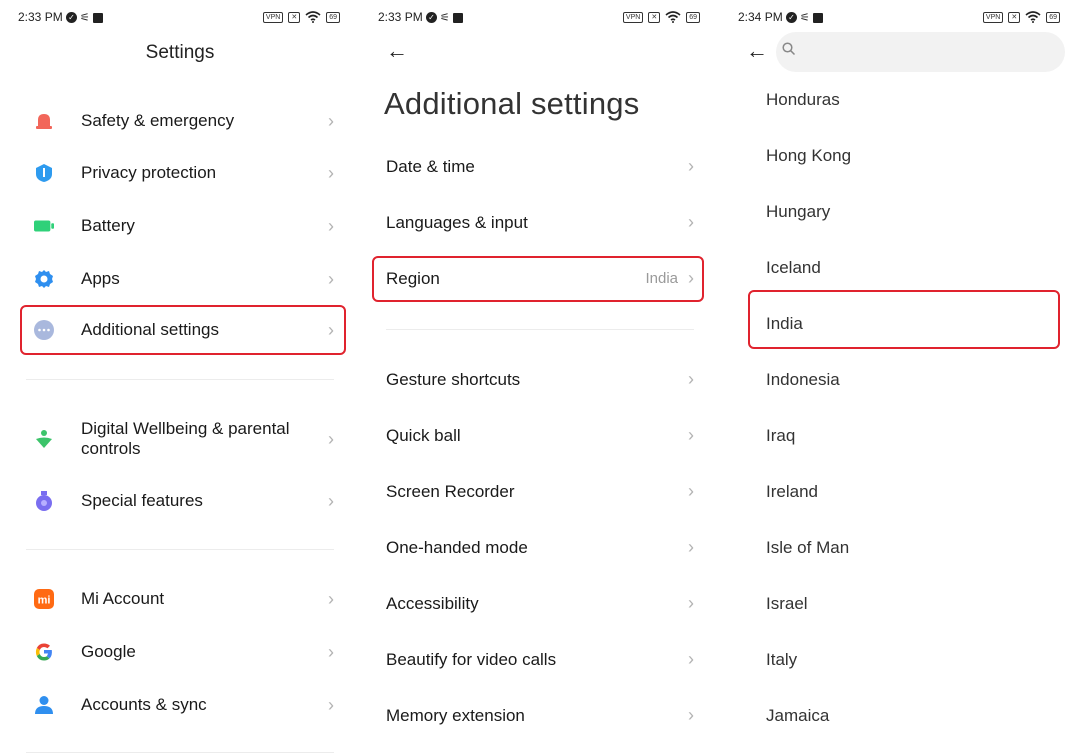 The width and height of the screenshot is (1080, 756). What do you see at coordinates (661, 278) in the screenshot?
I see `region-value: India` at bounding box center [661, 278].